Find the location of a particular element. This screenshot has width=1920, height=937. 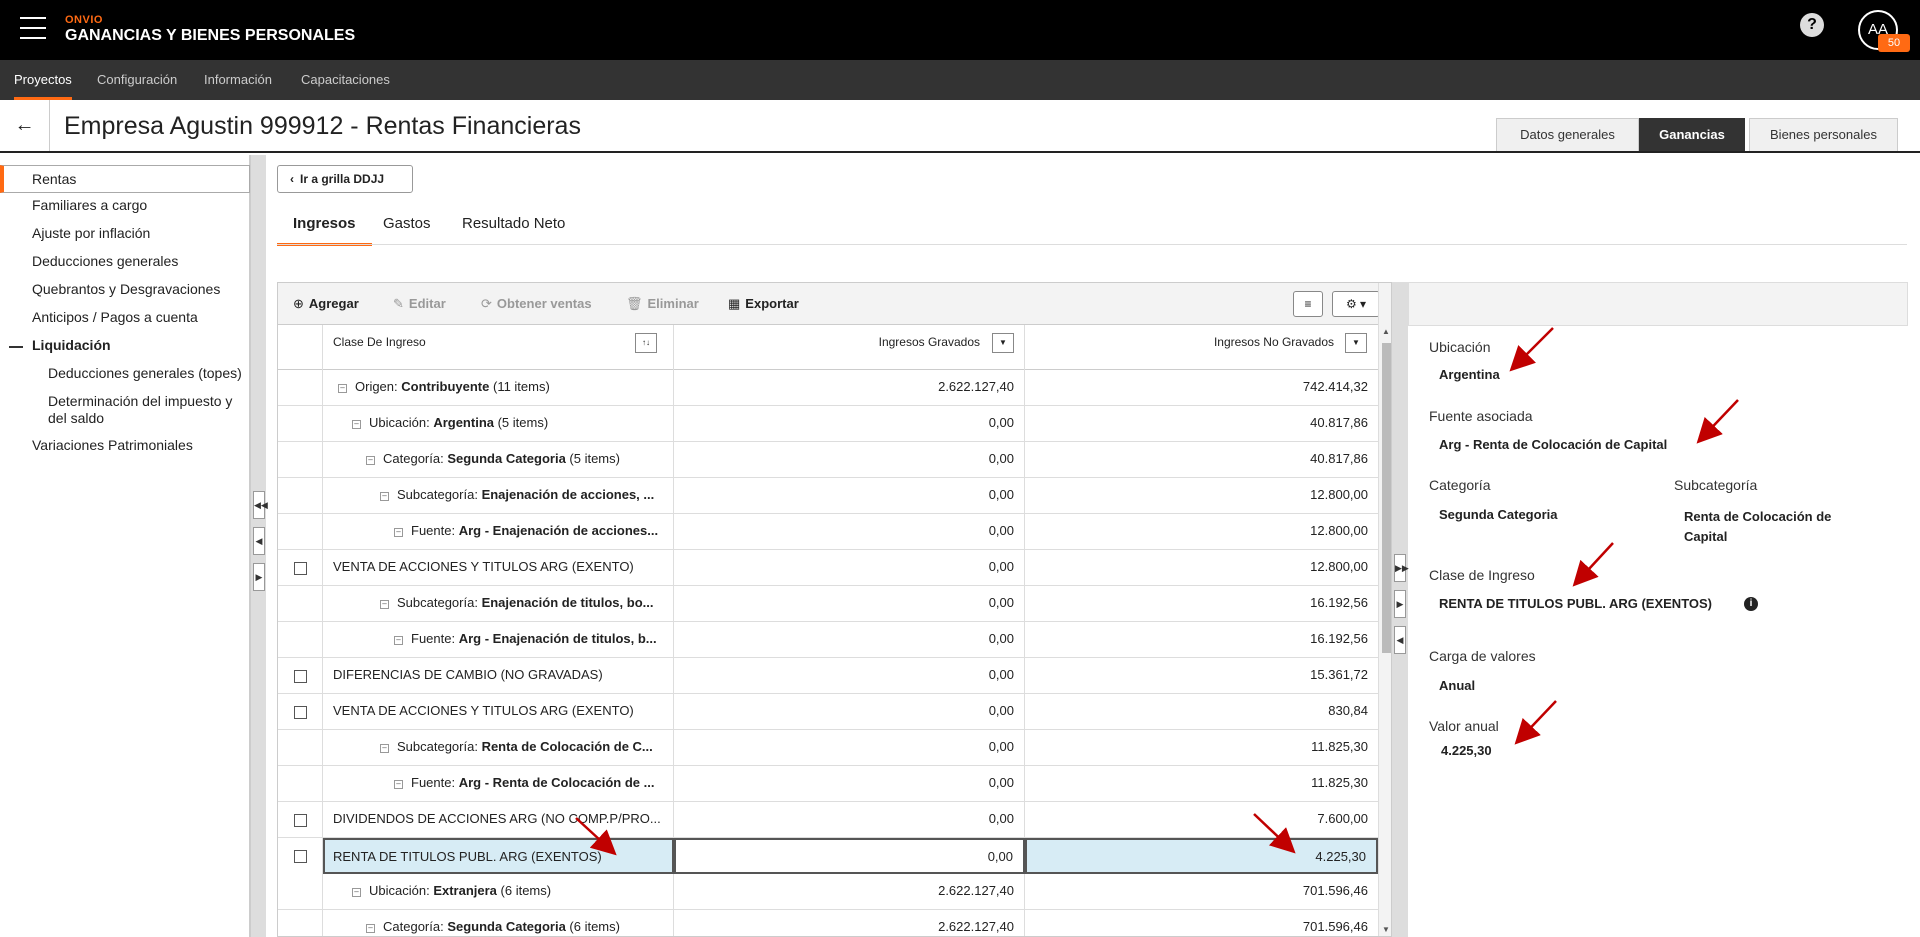

nav-proyectos: Proyectos is located at coordinates (43, 80).